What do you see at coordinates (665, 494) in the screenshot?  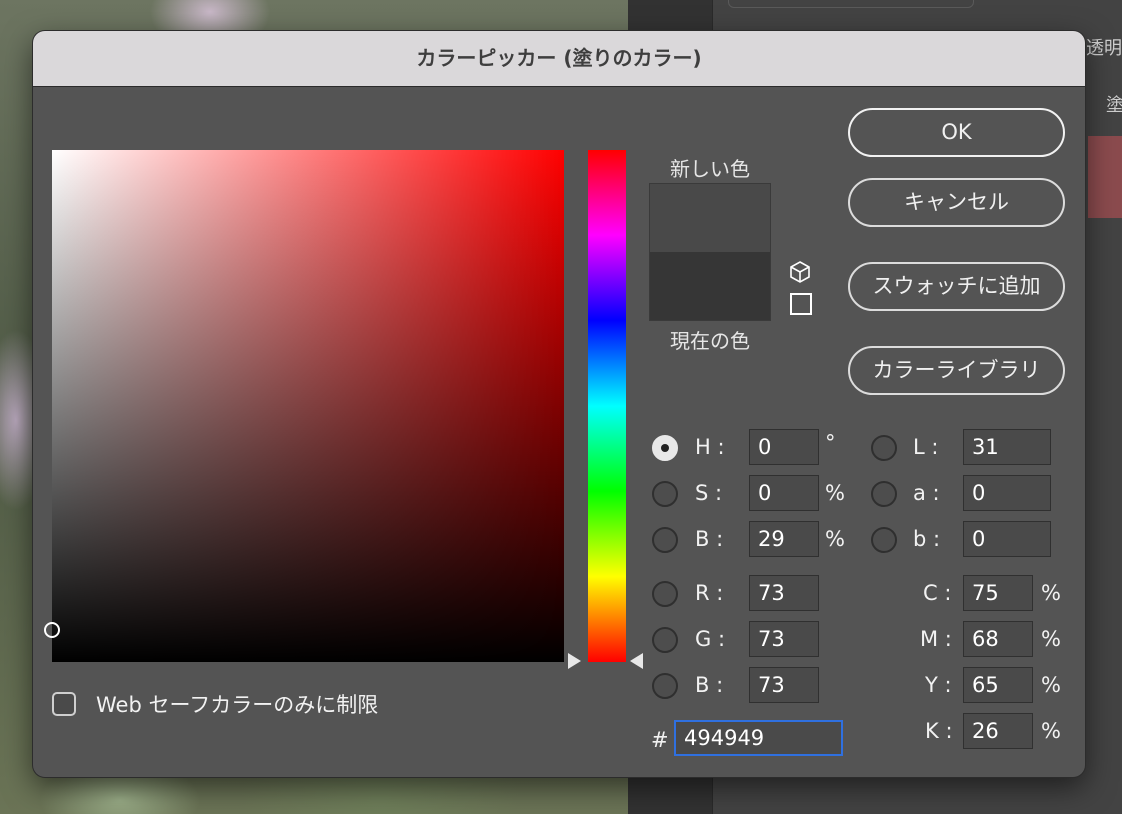 I see `radio-s` at bounding box center [665, 494].